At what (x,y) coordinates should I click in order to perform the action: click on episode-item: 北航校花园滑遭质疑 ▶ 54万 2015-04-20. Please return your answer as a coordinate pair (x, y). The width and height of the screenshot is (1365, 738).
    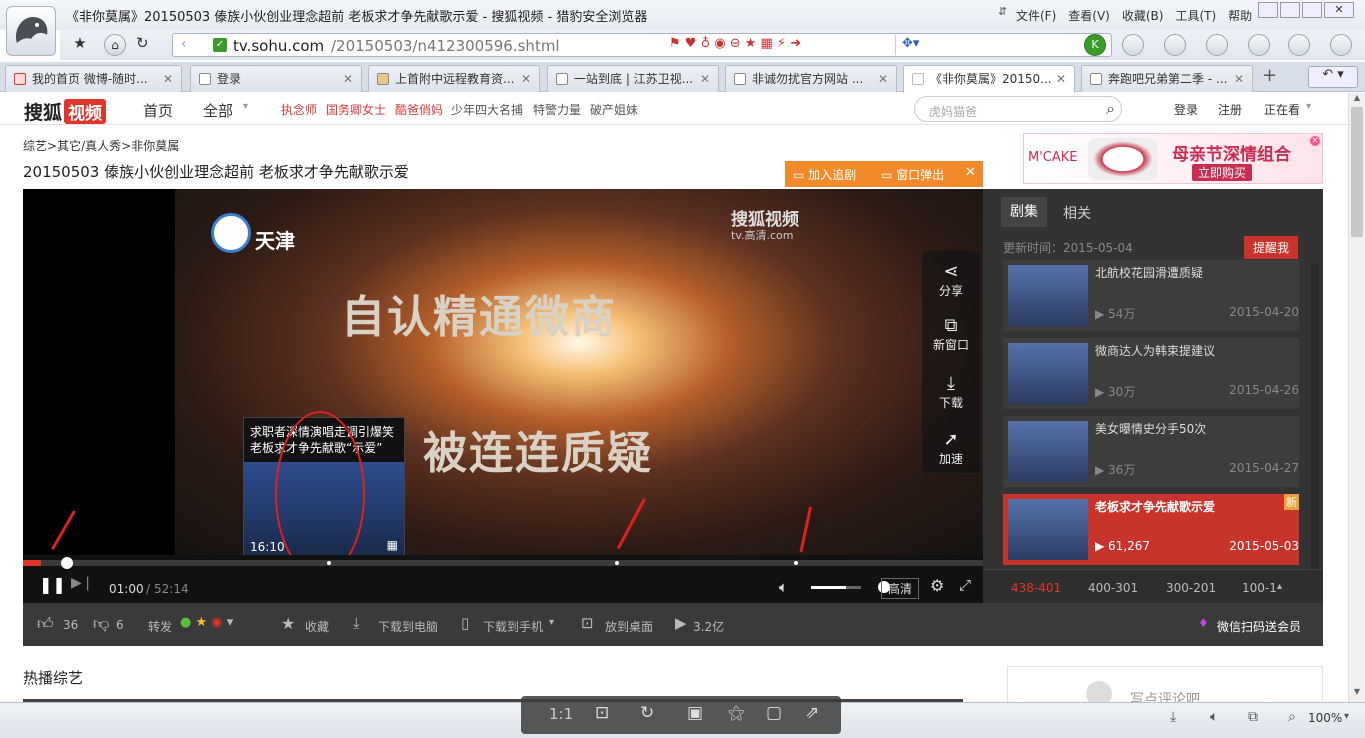
    Looking at the image, I should click on (1151, 295).